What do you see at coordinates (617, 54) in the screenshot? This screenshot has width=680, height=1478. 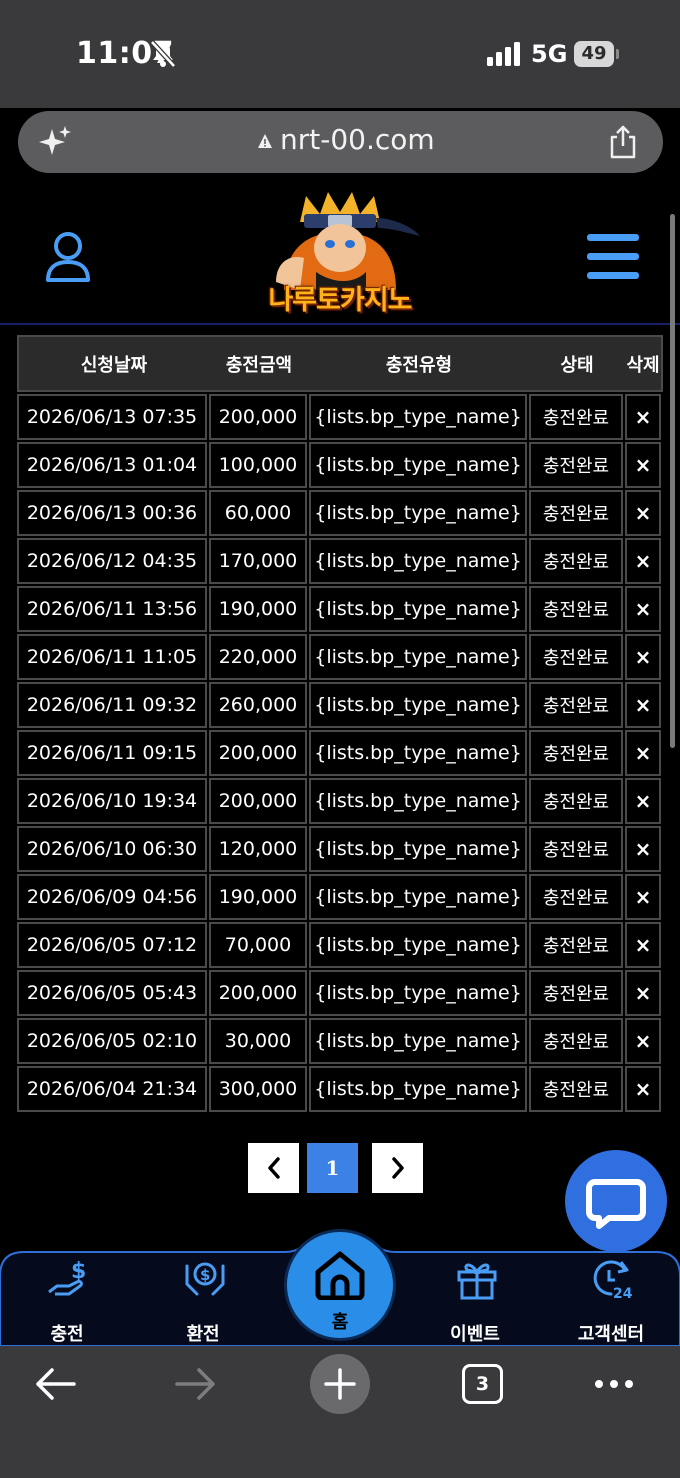 I see `battery-cap` at bounding box center [617, 54].